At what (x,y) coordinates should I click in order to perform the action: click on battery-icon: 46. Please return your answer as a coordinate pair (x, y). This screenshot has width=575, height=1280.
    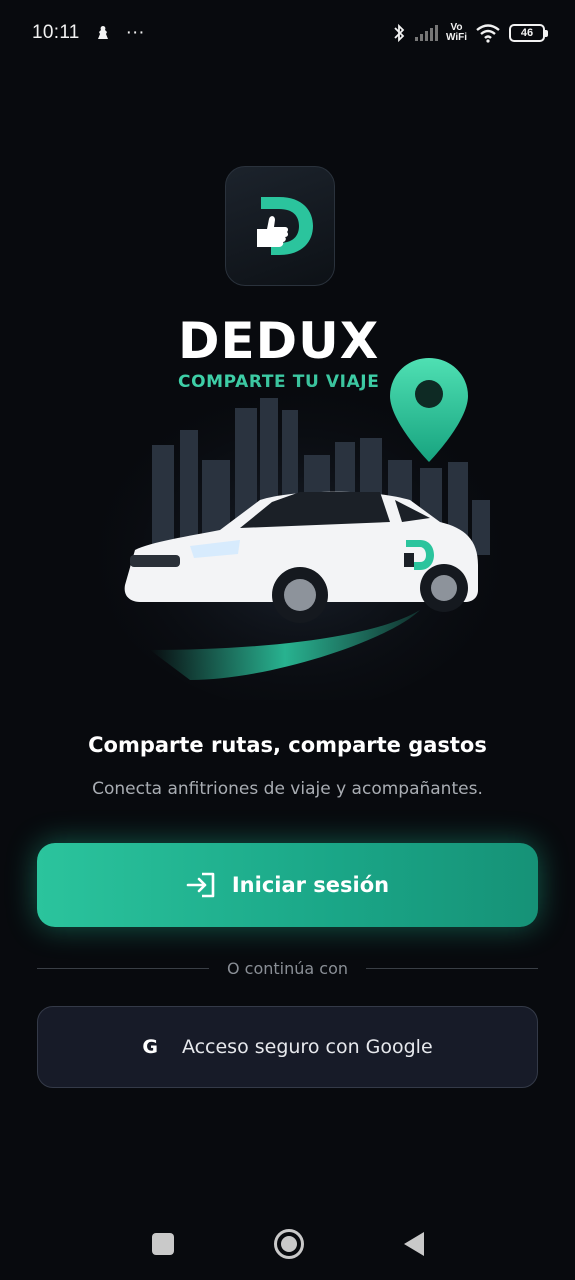
    Looking at the image, I should click on (528, 33).